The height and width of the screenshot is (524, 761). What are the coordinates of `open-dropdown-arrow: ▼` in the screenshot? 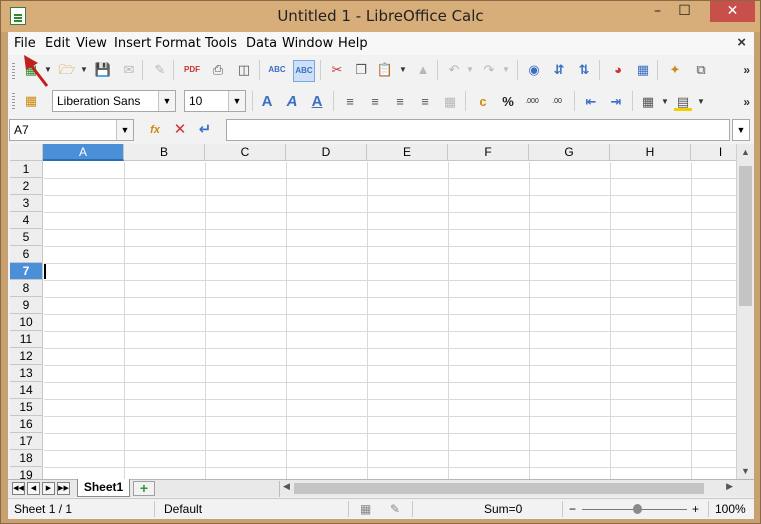 It's located at (84, 69).